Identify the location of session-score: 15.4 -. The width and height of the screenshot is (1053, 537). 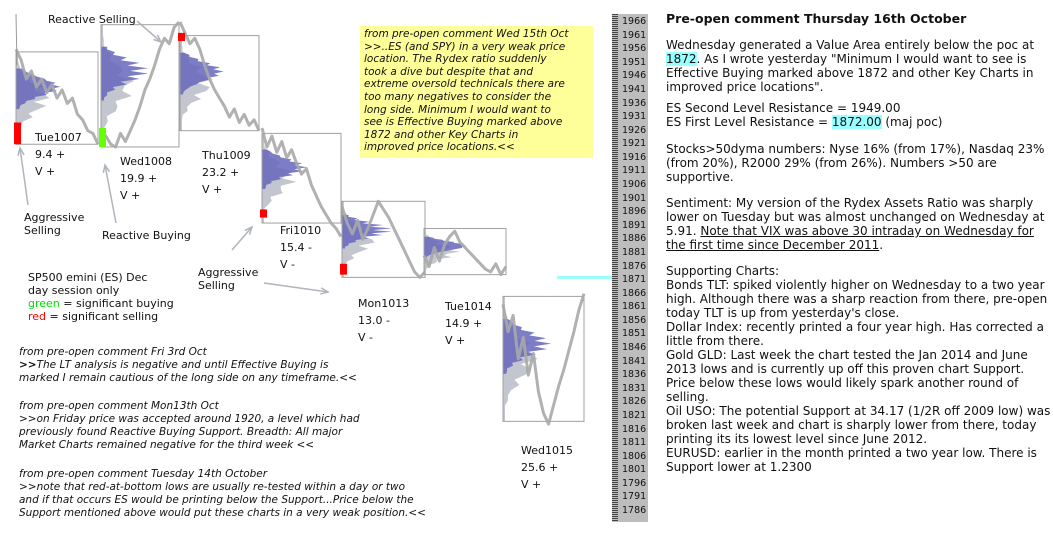
(296, 247).